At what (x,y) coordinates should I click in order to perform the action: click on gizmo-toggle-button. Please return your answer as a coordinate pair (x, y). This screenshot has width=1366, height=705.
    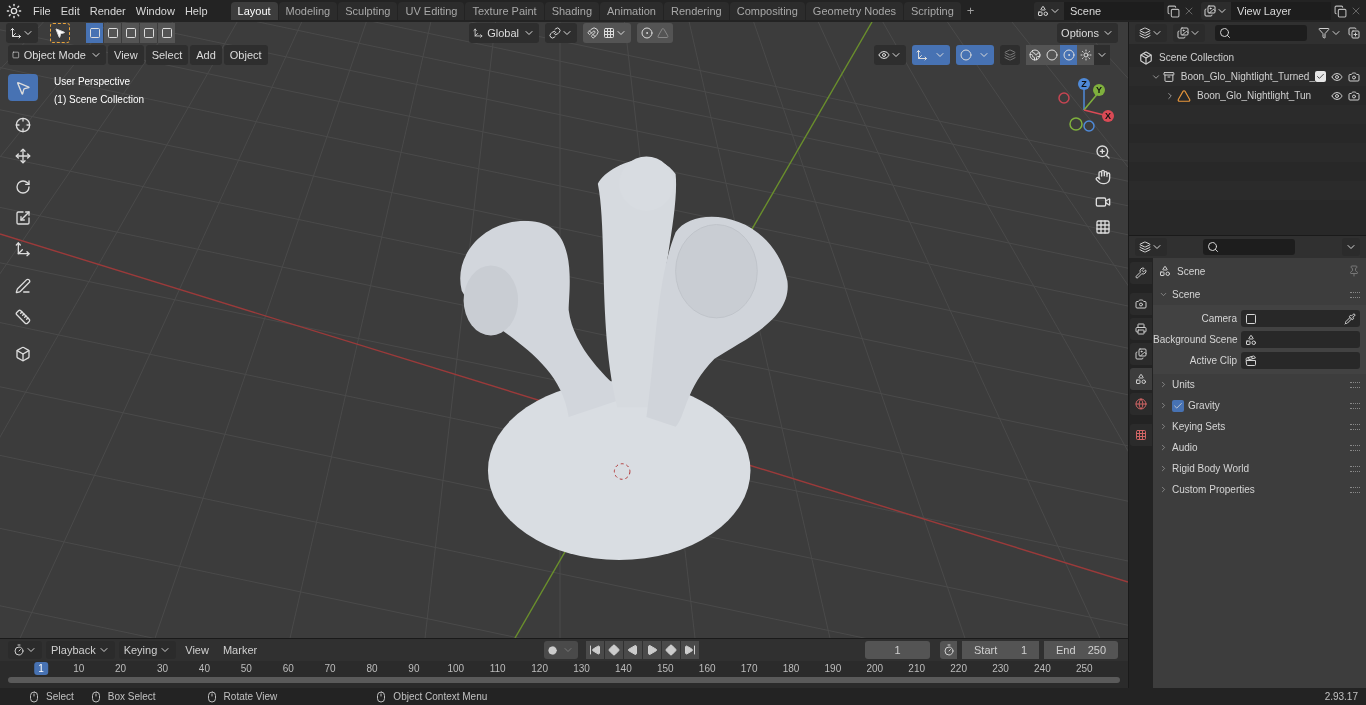
    Looking at the image, I should click on (931, 55).